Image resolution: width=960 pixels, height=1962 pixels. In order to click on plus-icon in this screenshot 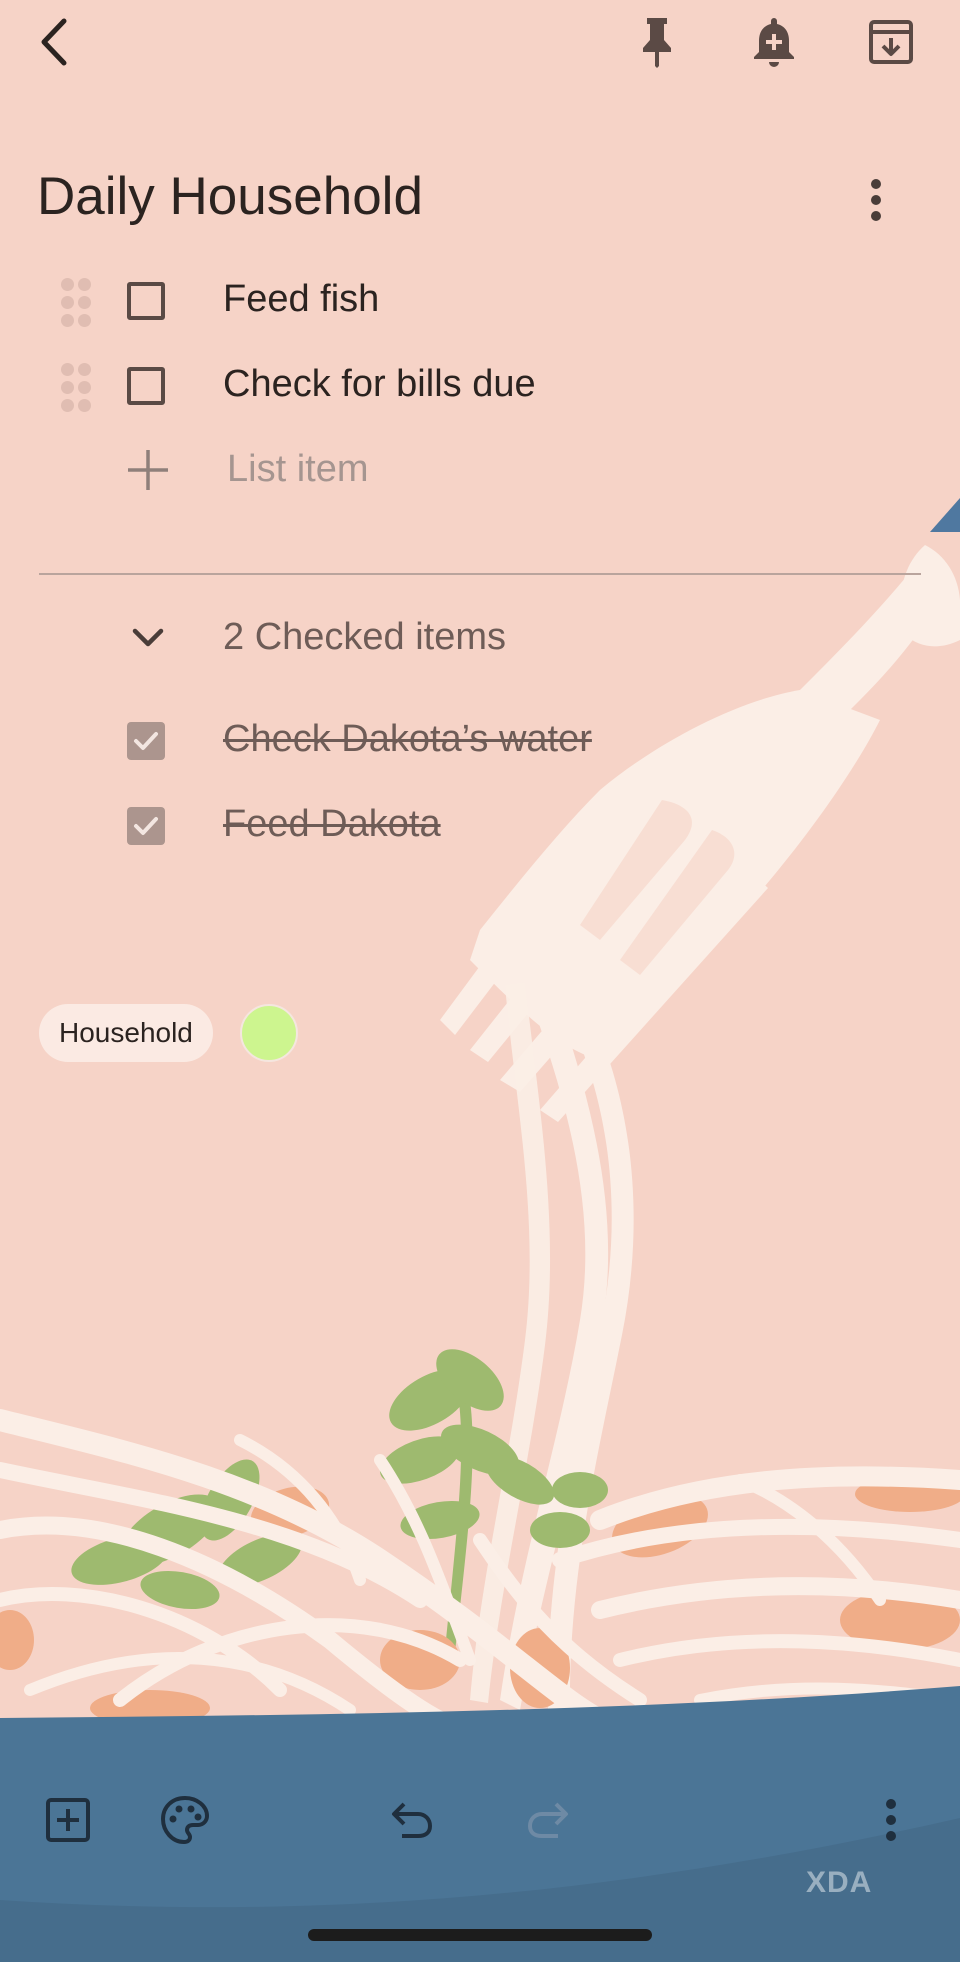, I will do `click(148, 470)`.